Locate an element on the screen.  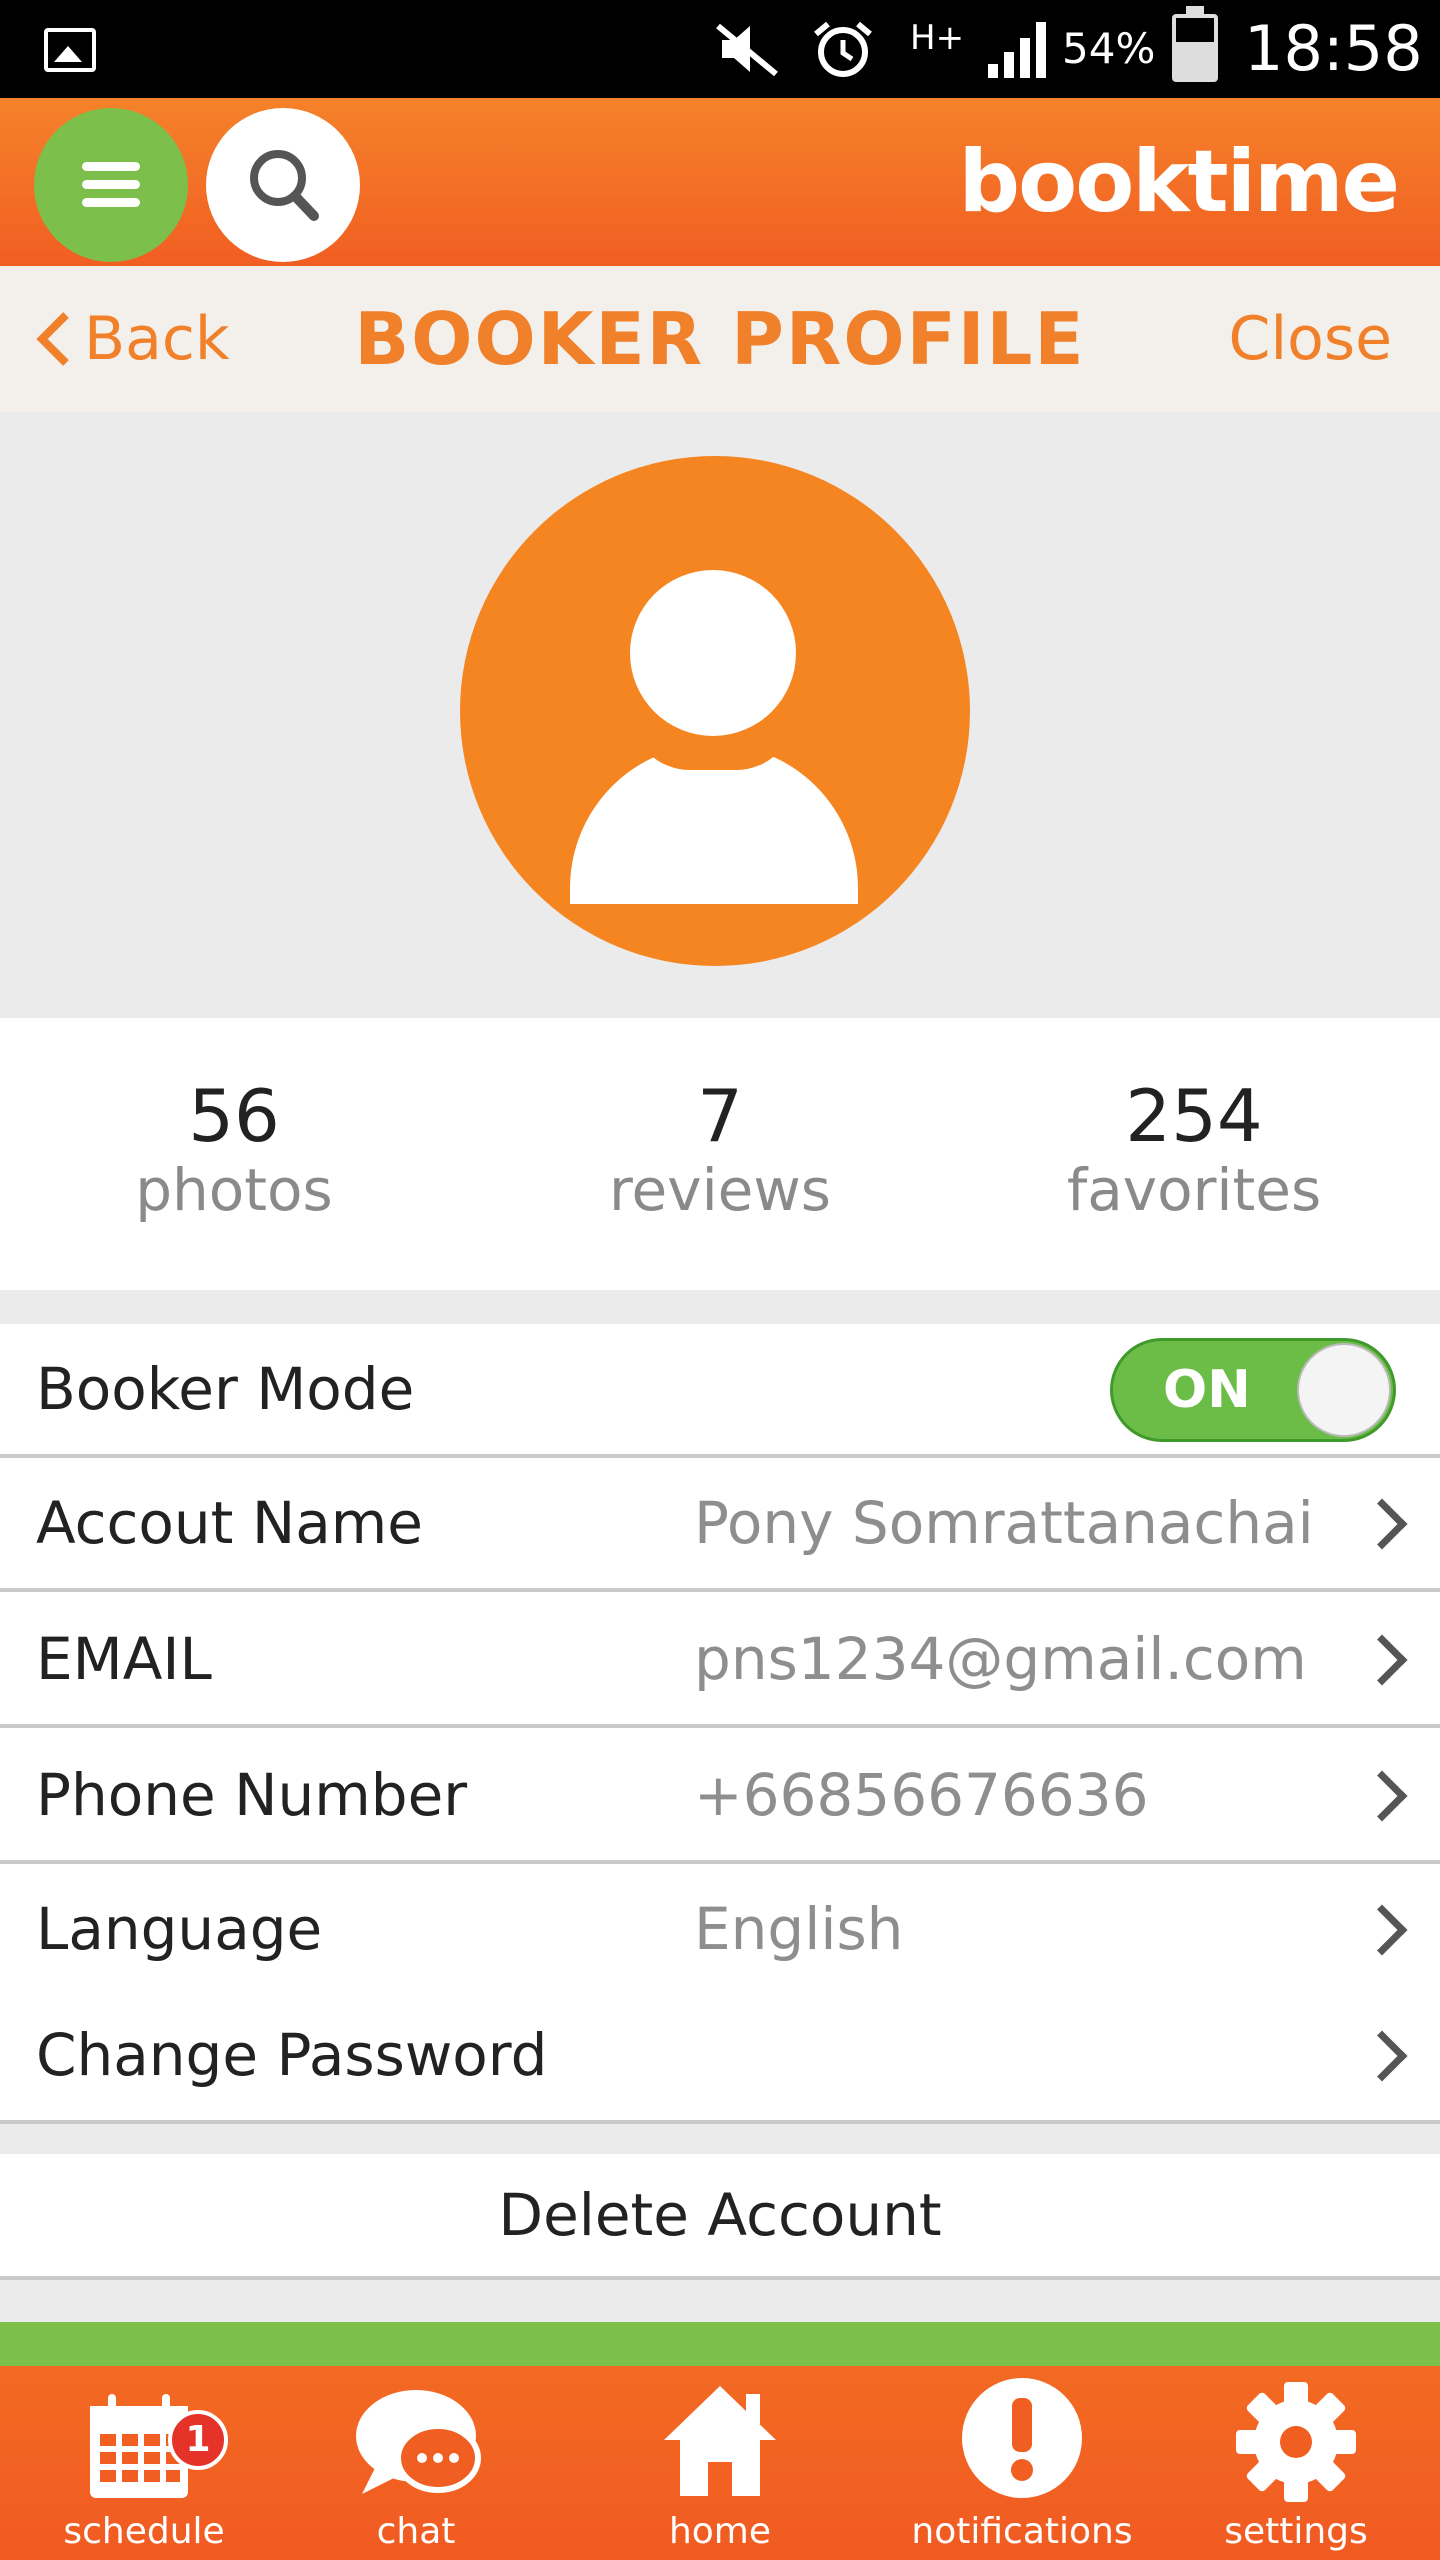
home-icon is located at coordinates (720, 2441).